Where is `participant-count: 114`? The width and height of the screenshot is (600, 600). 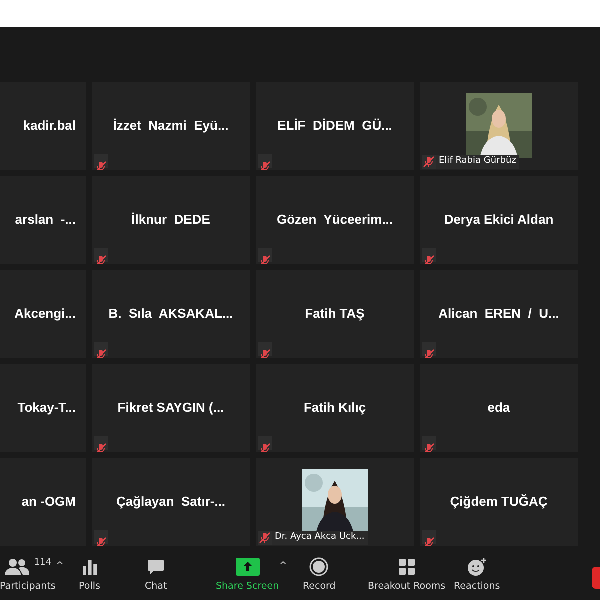 participant-count: 114 is located at coordinates (43, 563).